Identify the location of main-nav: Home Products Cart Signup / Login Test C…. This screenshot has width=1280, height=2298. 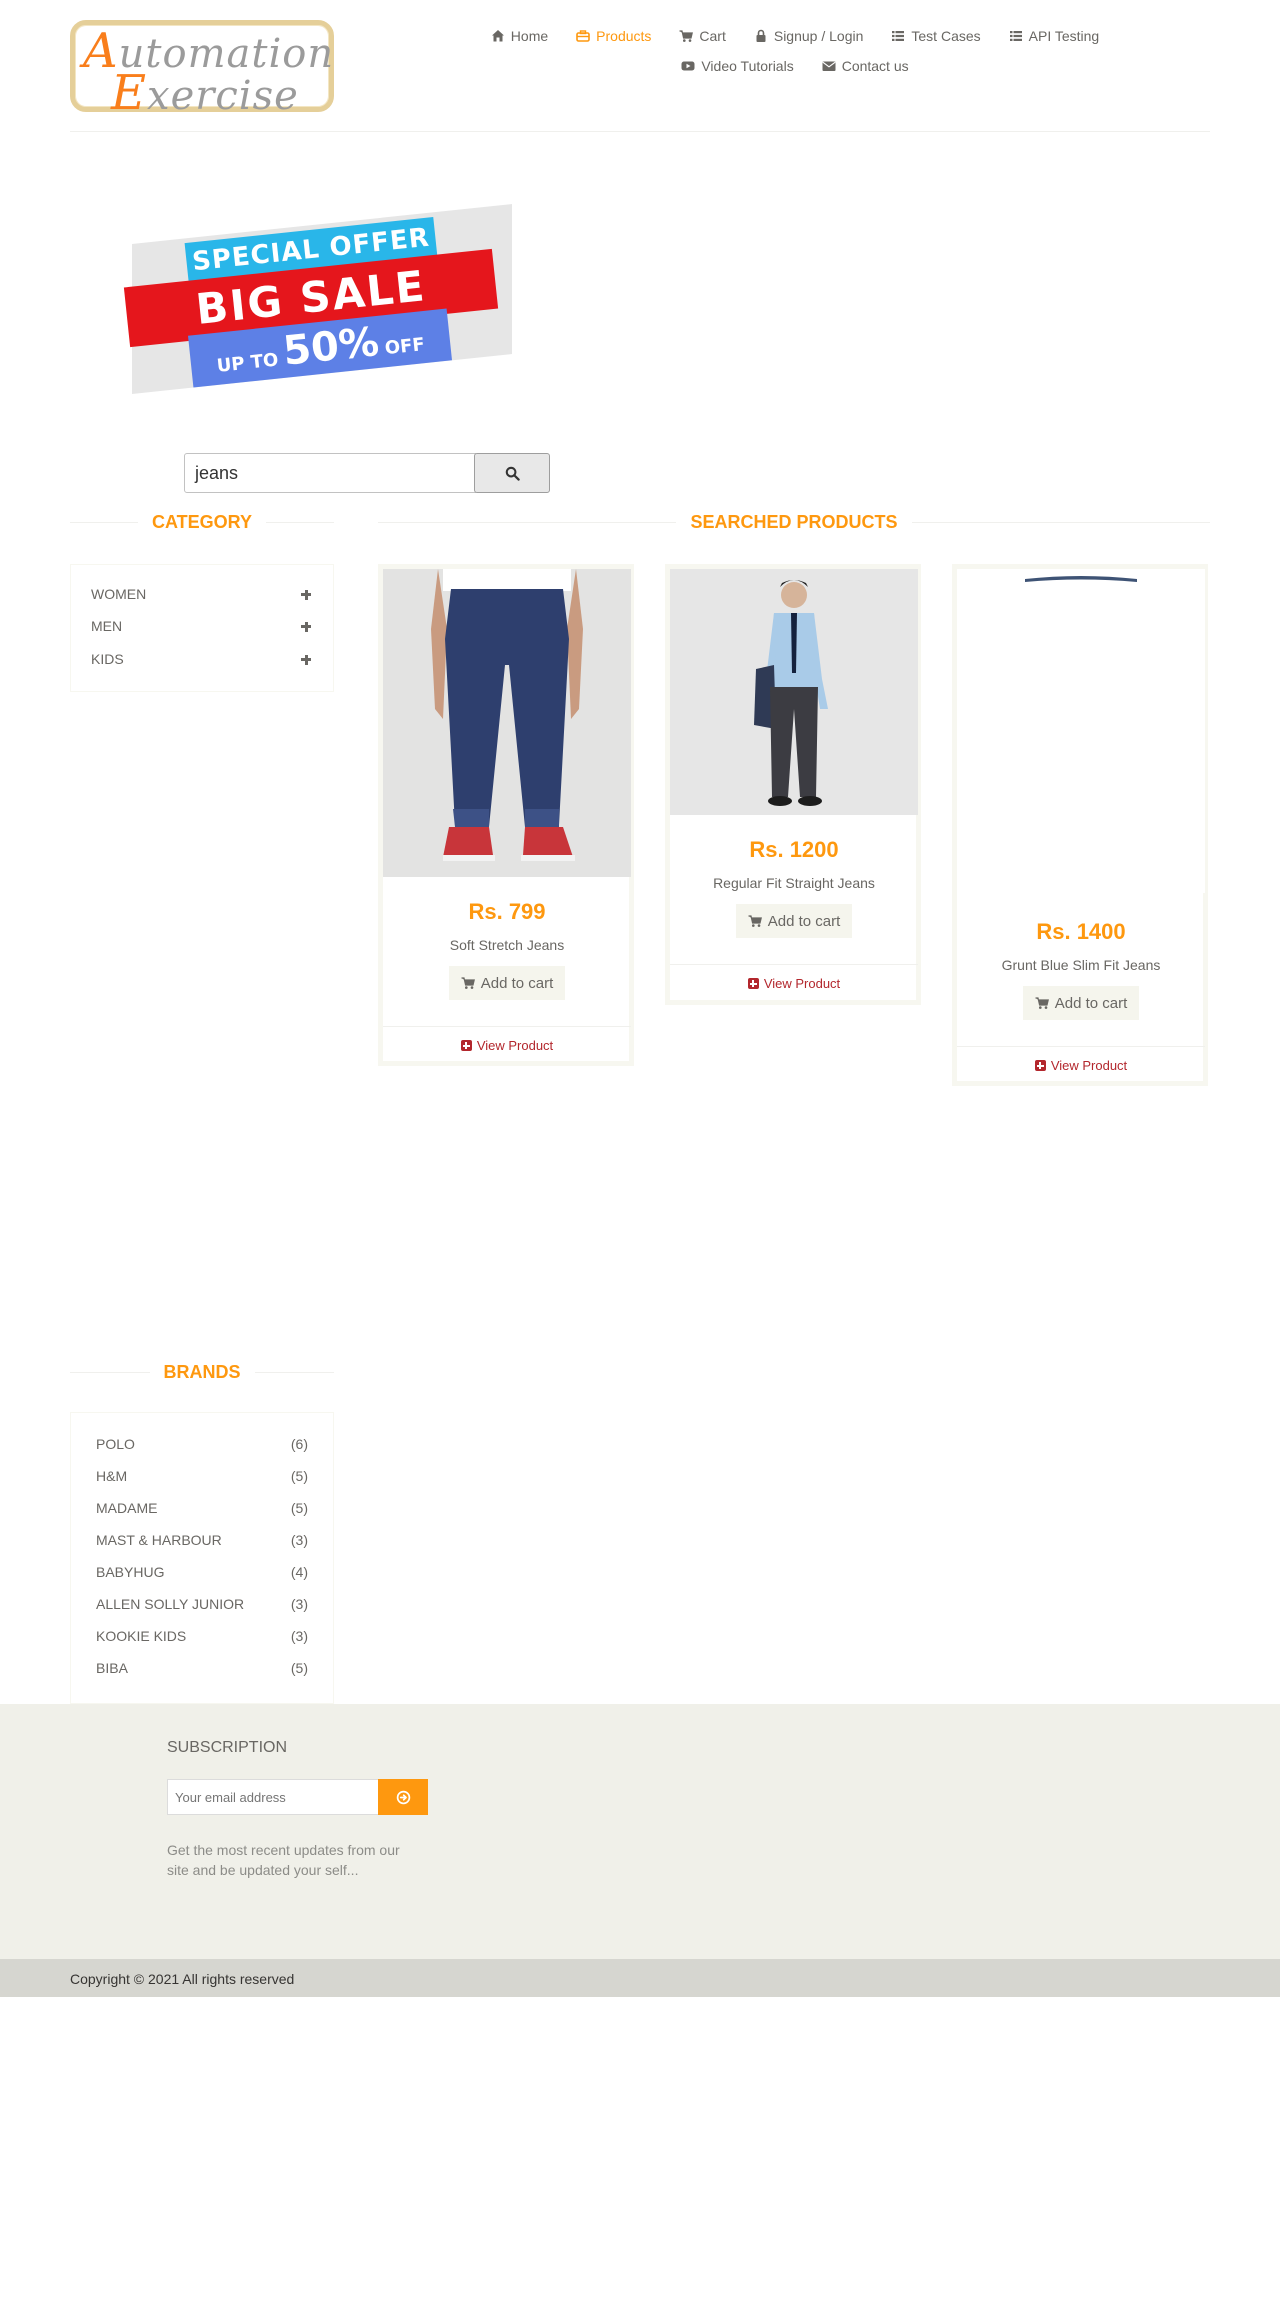
(795, 51).